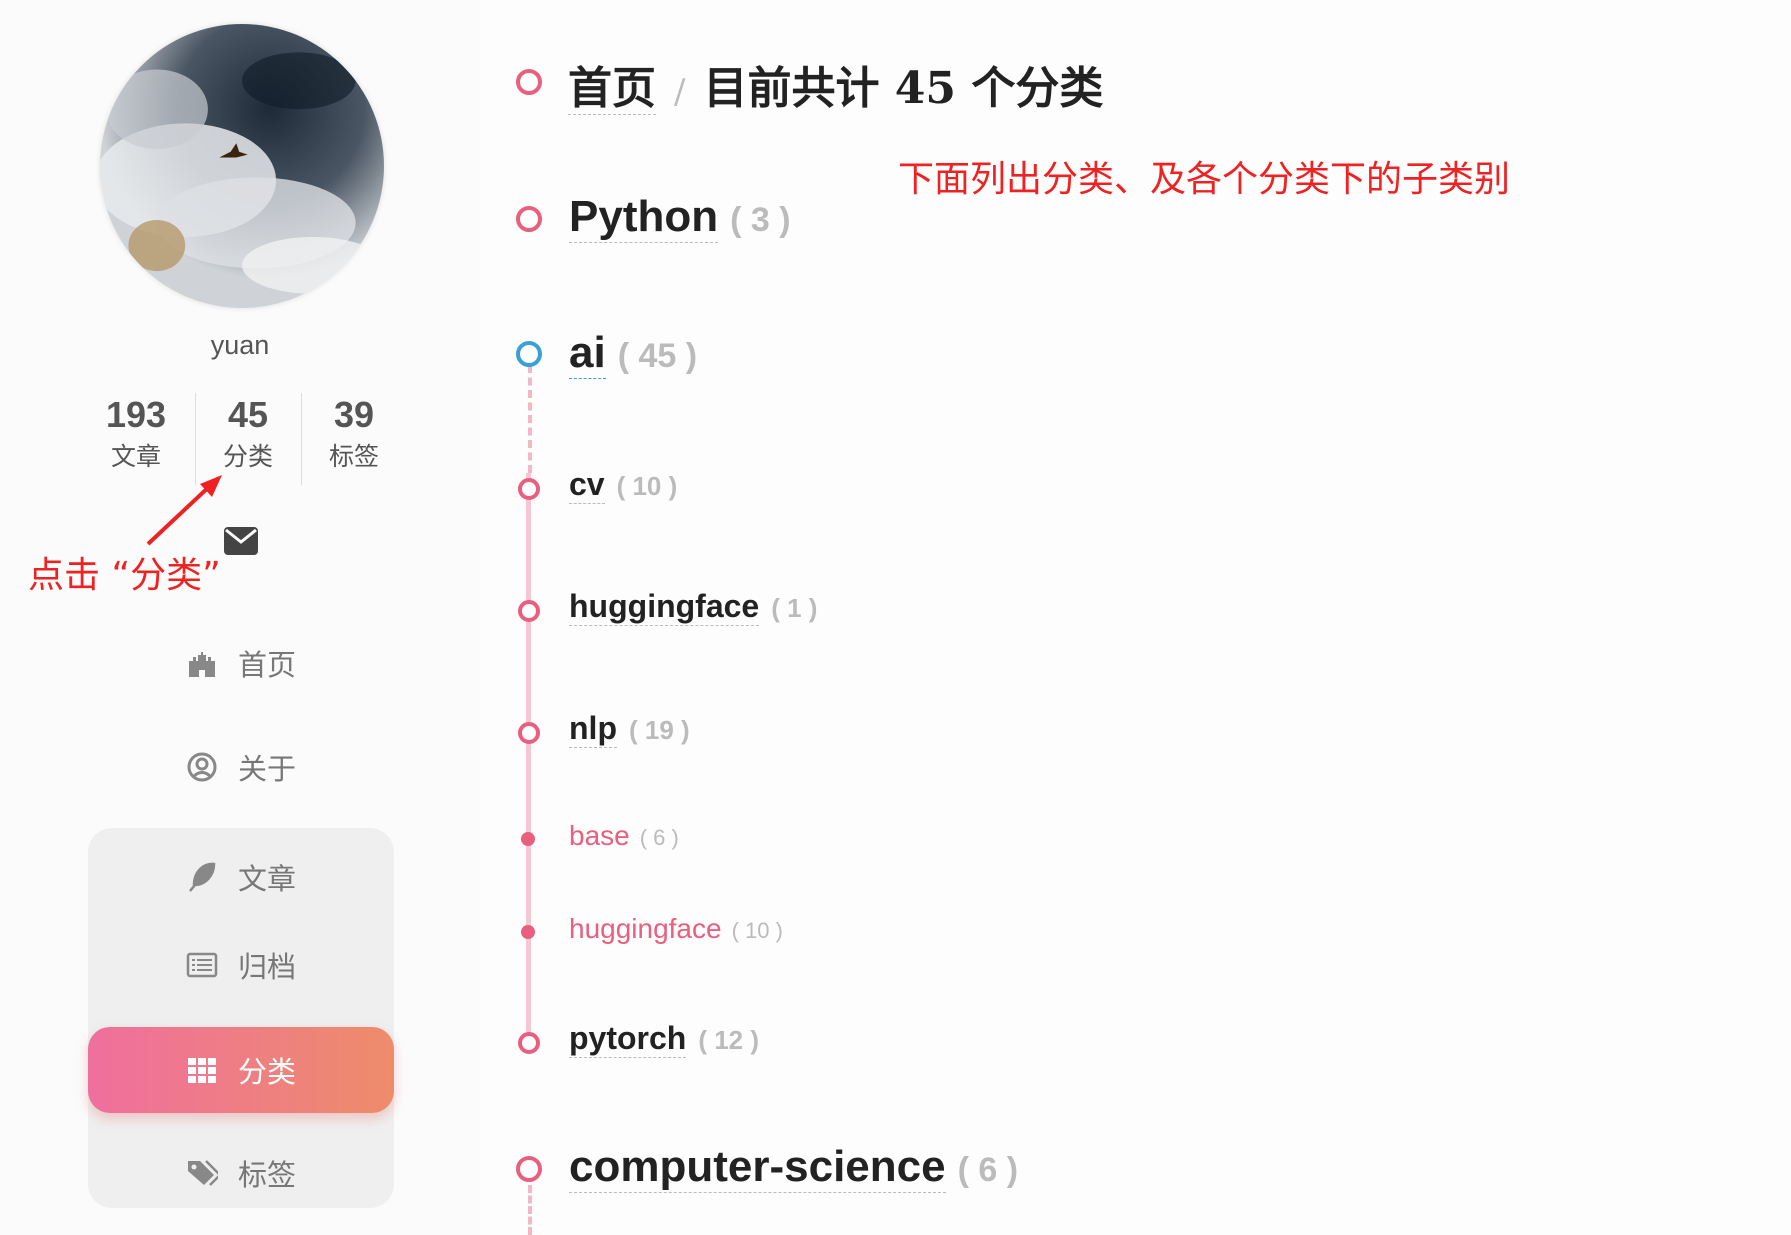 The width and height of the screenshot is (1791, 1235). Describe the element at coordinates (659, 730) in the screenshot. I see `category-count: ( 19 )` at that location.